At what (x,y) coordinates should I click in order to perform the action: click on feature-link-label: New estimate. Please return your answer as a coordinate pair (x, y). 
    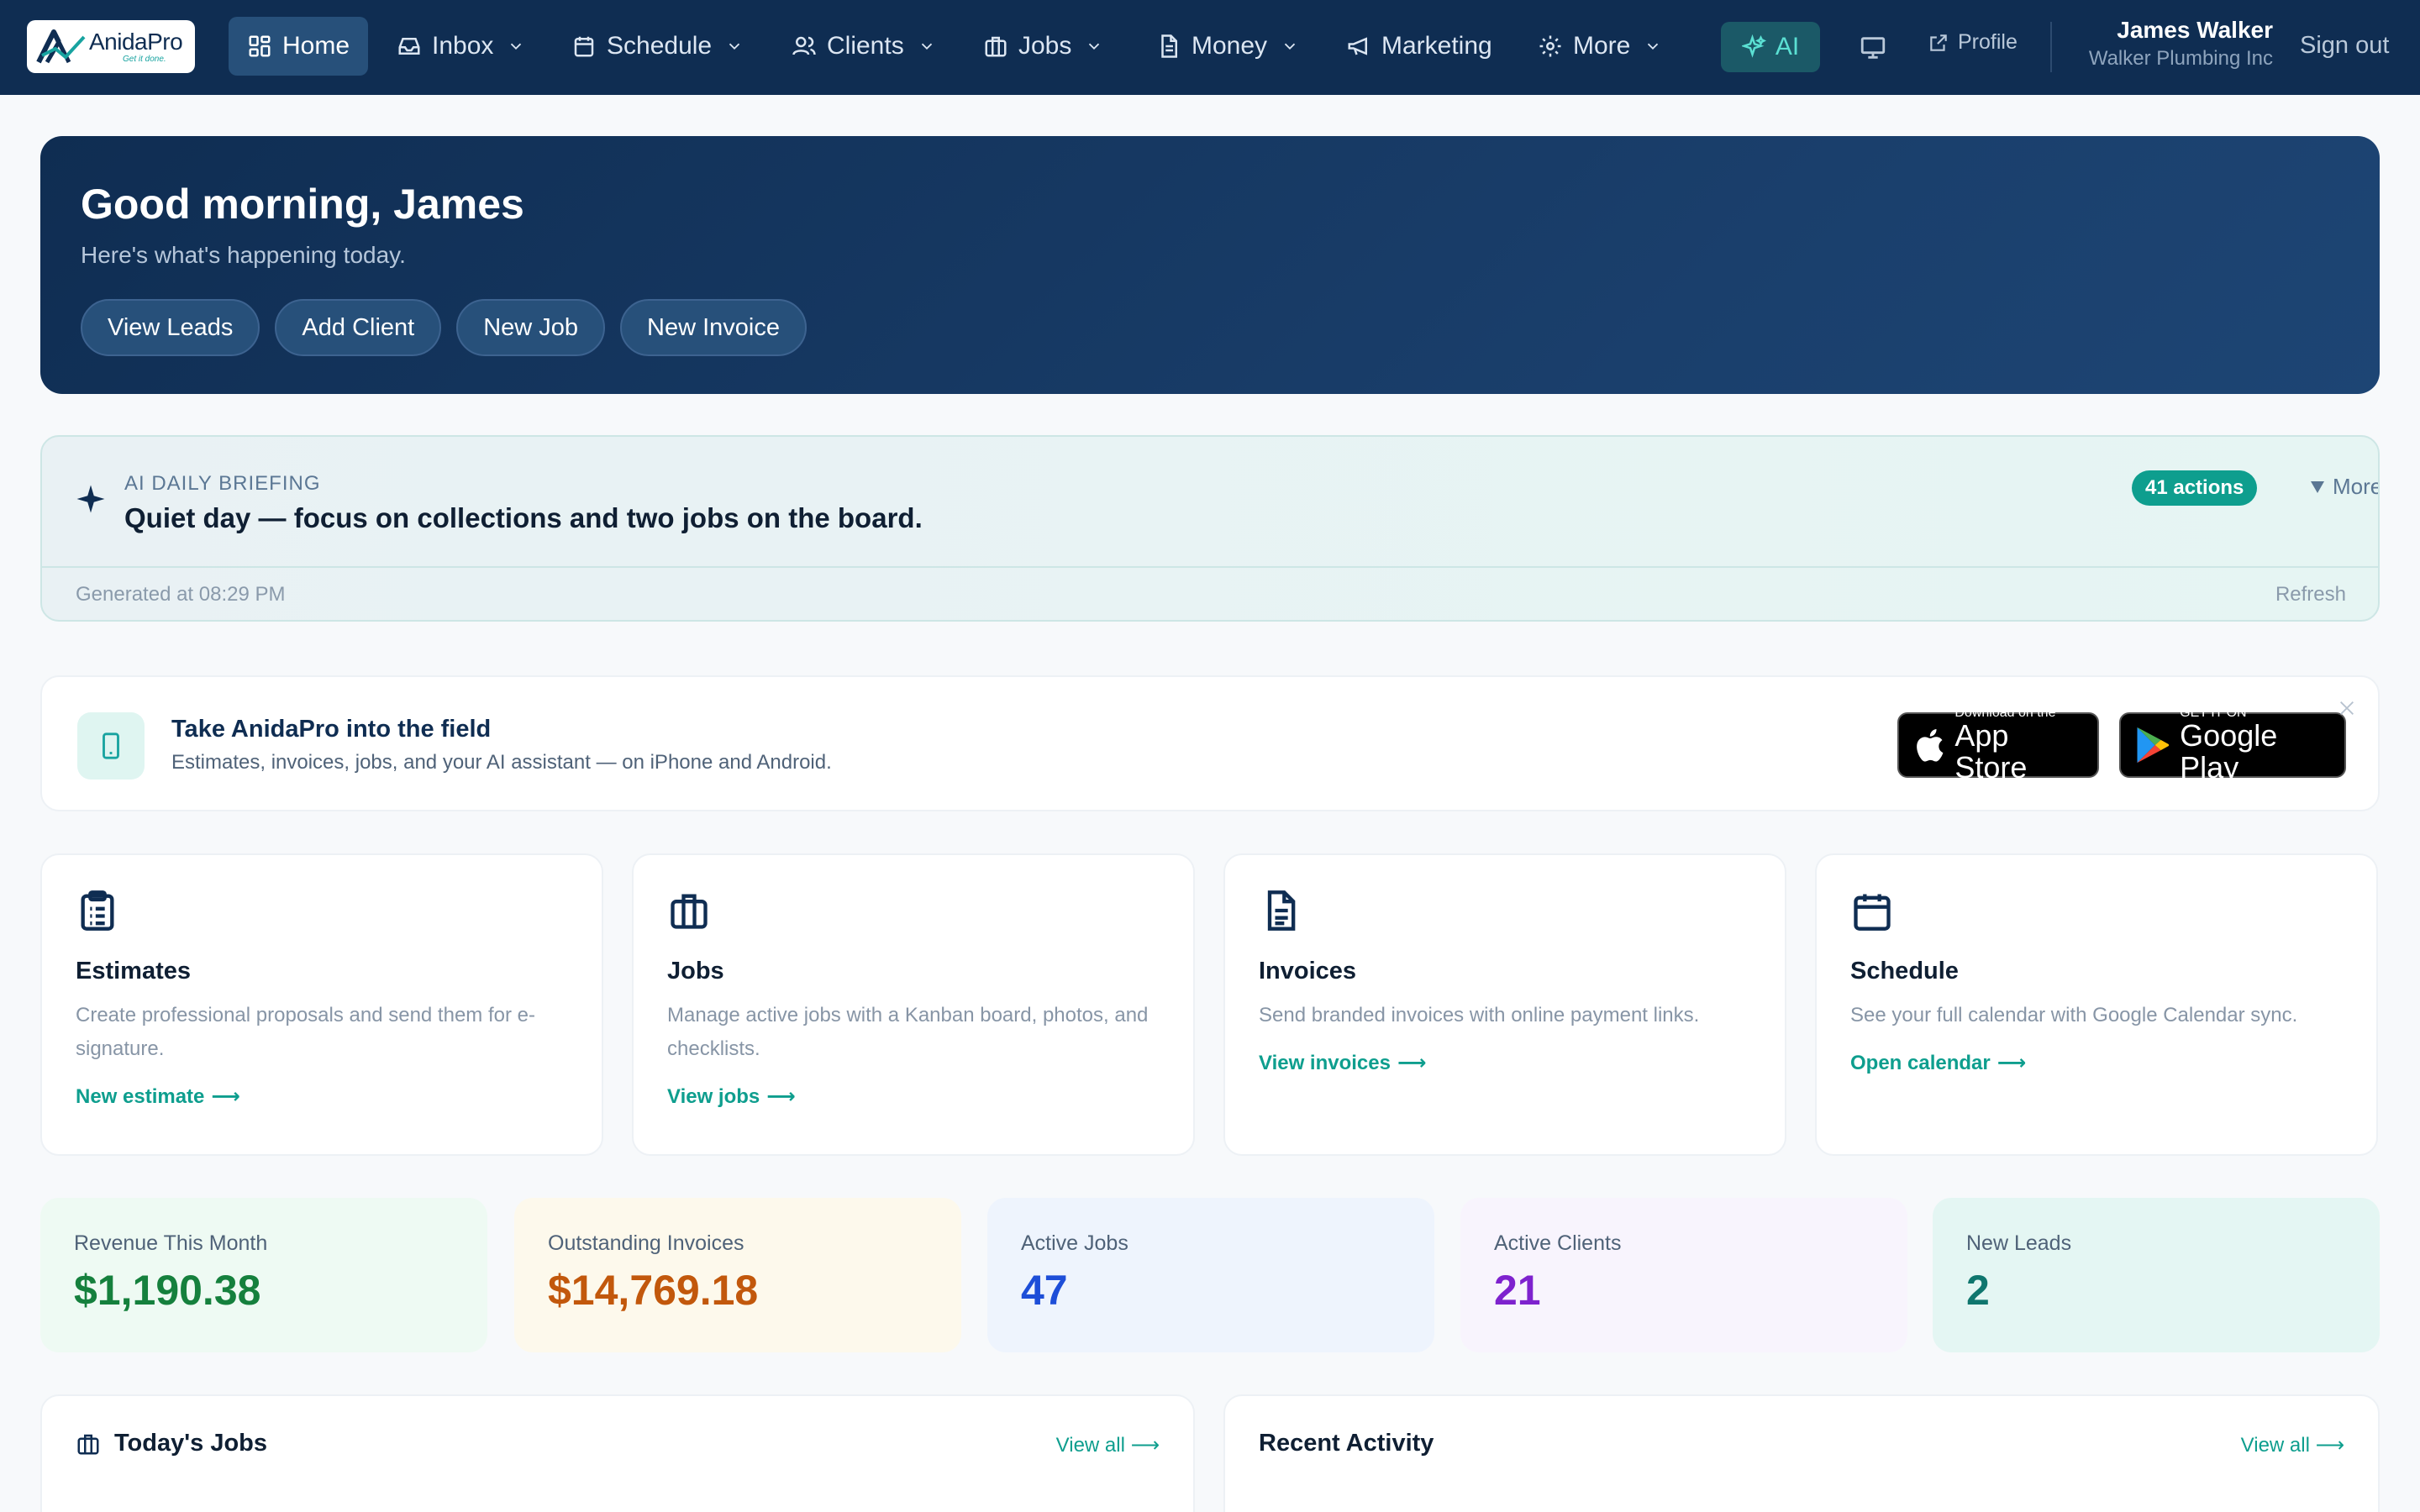
    Looking at the image, I should click on (140, 1096).